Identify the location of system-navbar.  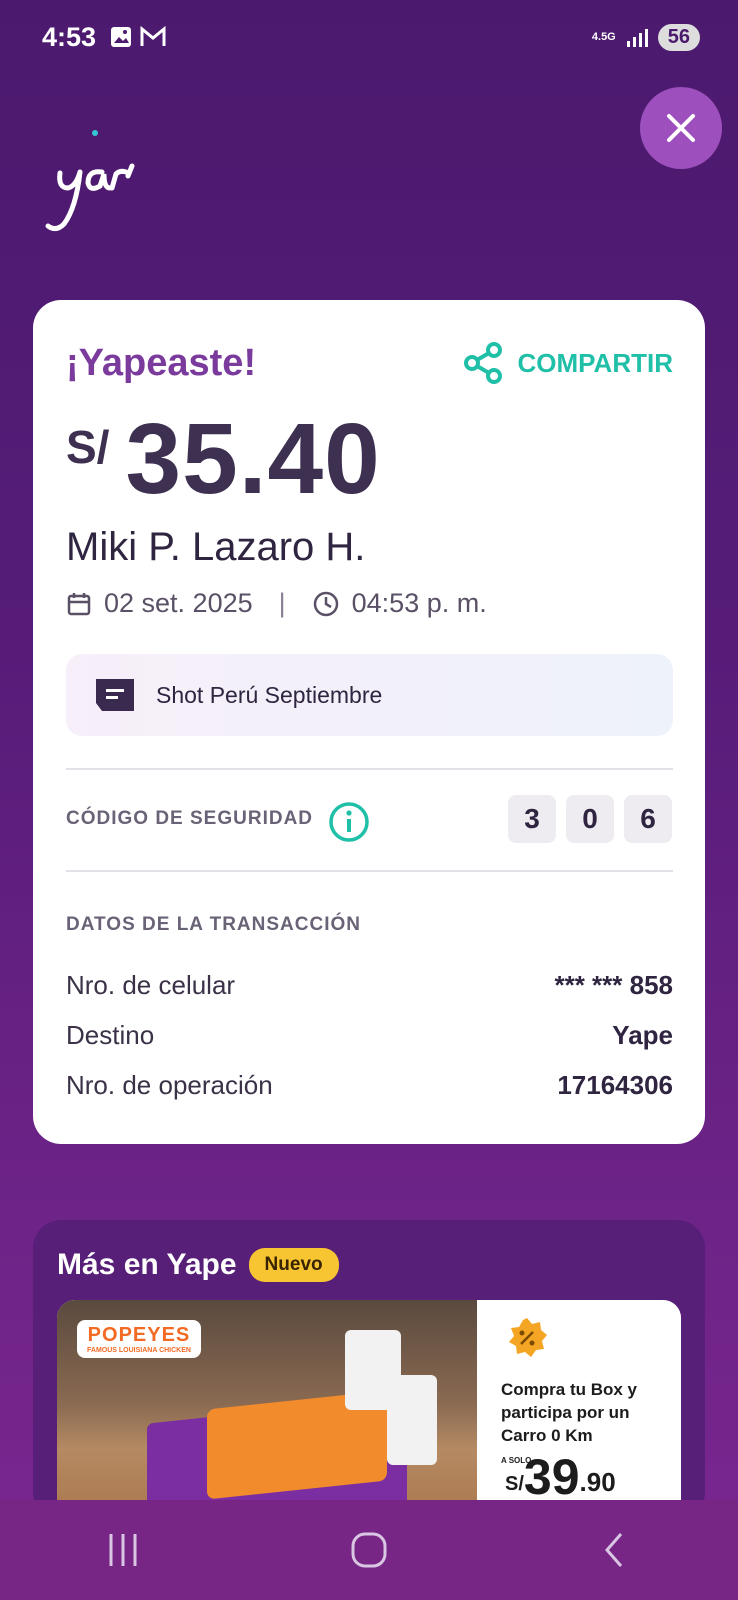
(369, 1550).